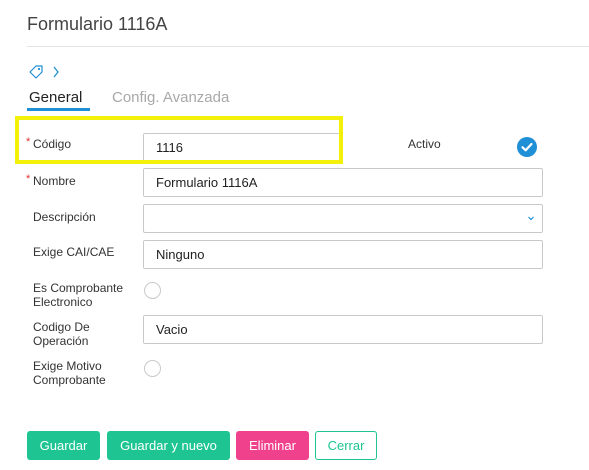  I want to click on tab-active-indicator, so click(58, 109).